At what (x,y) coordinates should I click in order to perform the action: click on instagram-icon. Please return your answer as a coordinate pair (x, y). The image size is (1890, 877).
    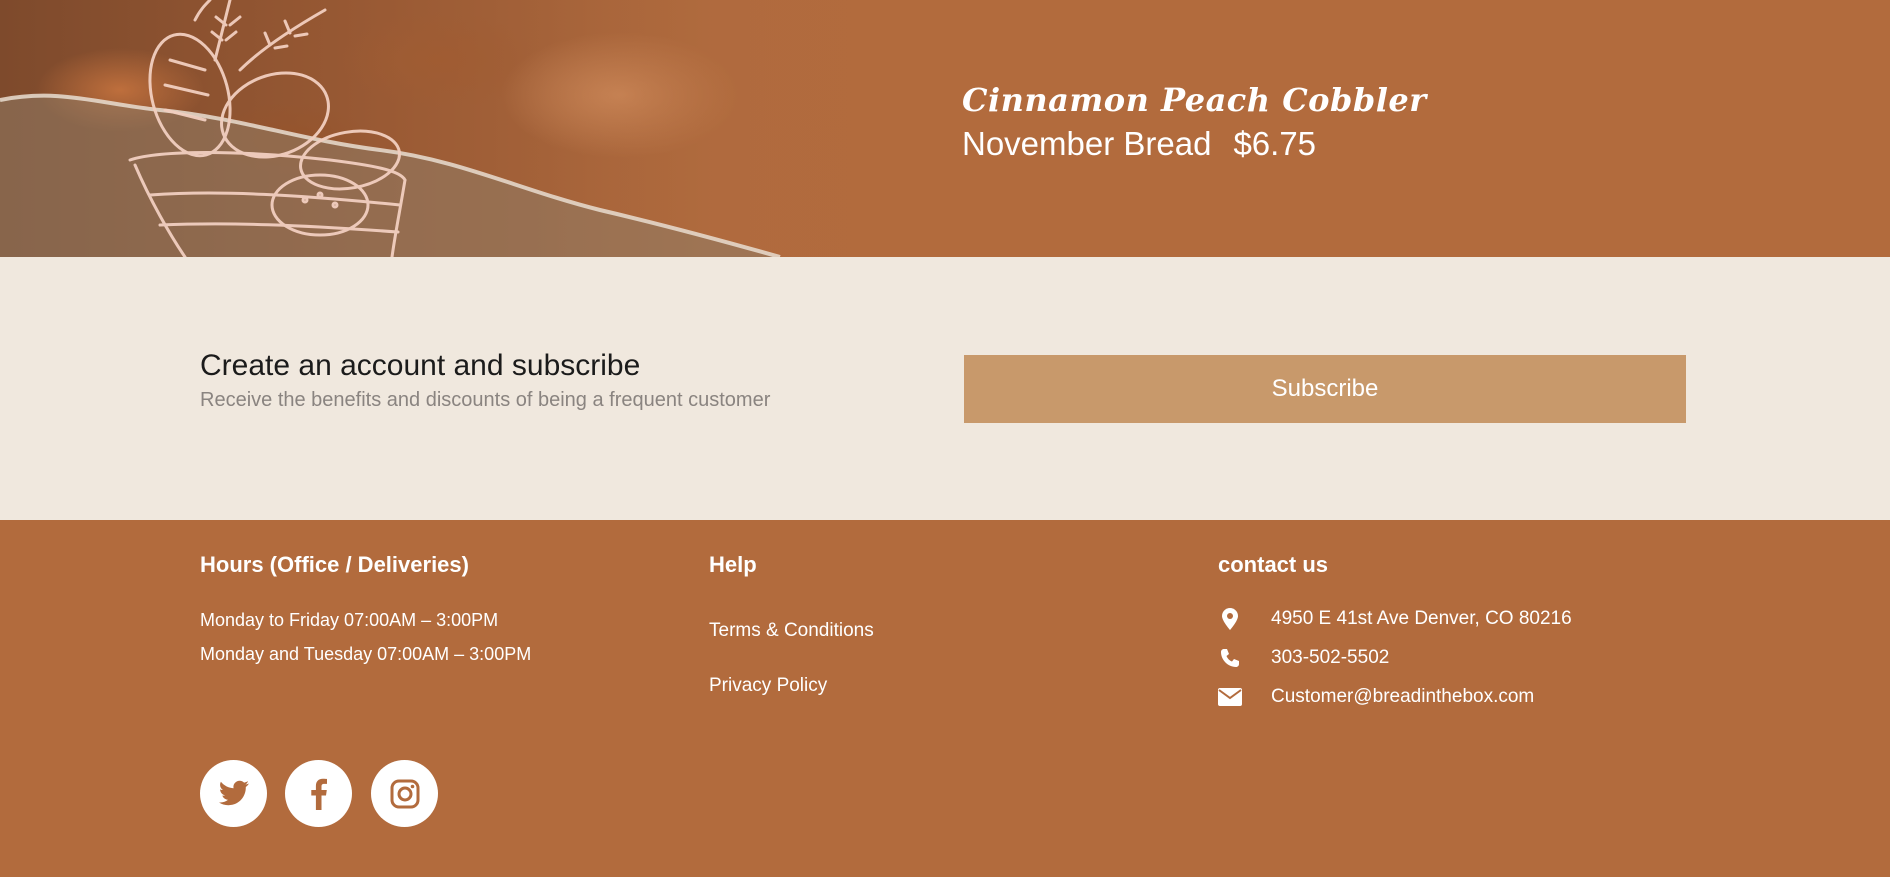
    Looking at the image, I should click on (404, 793).